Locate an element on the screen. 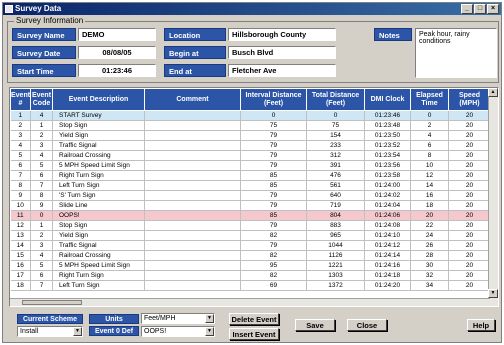 The height and width of the screenshot is (345, 504). cell-event-description: Yield Sign is located at coordinates (98, 135).